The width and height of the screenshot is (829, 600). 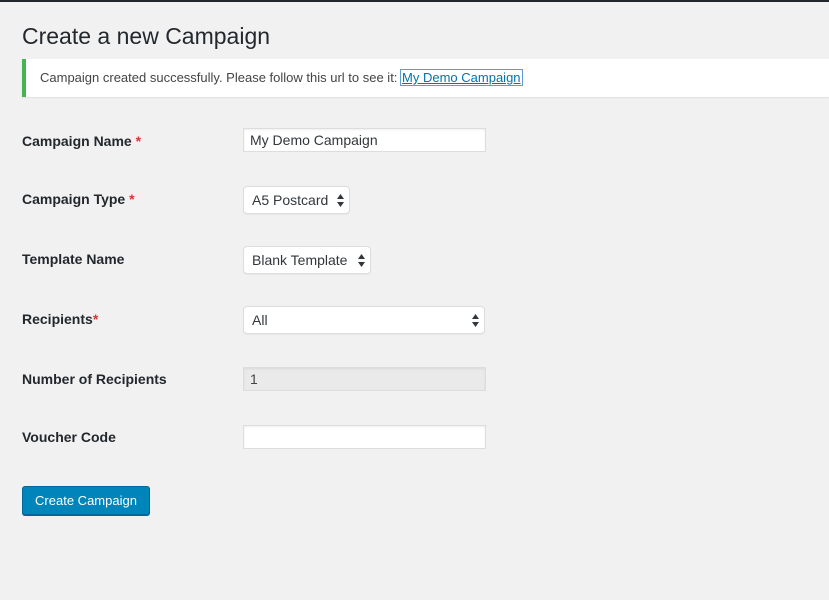 I want to click on campaign-name-label-text: Campaign Name, so click(x=77, y=141).